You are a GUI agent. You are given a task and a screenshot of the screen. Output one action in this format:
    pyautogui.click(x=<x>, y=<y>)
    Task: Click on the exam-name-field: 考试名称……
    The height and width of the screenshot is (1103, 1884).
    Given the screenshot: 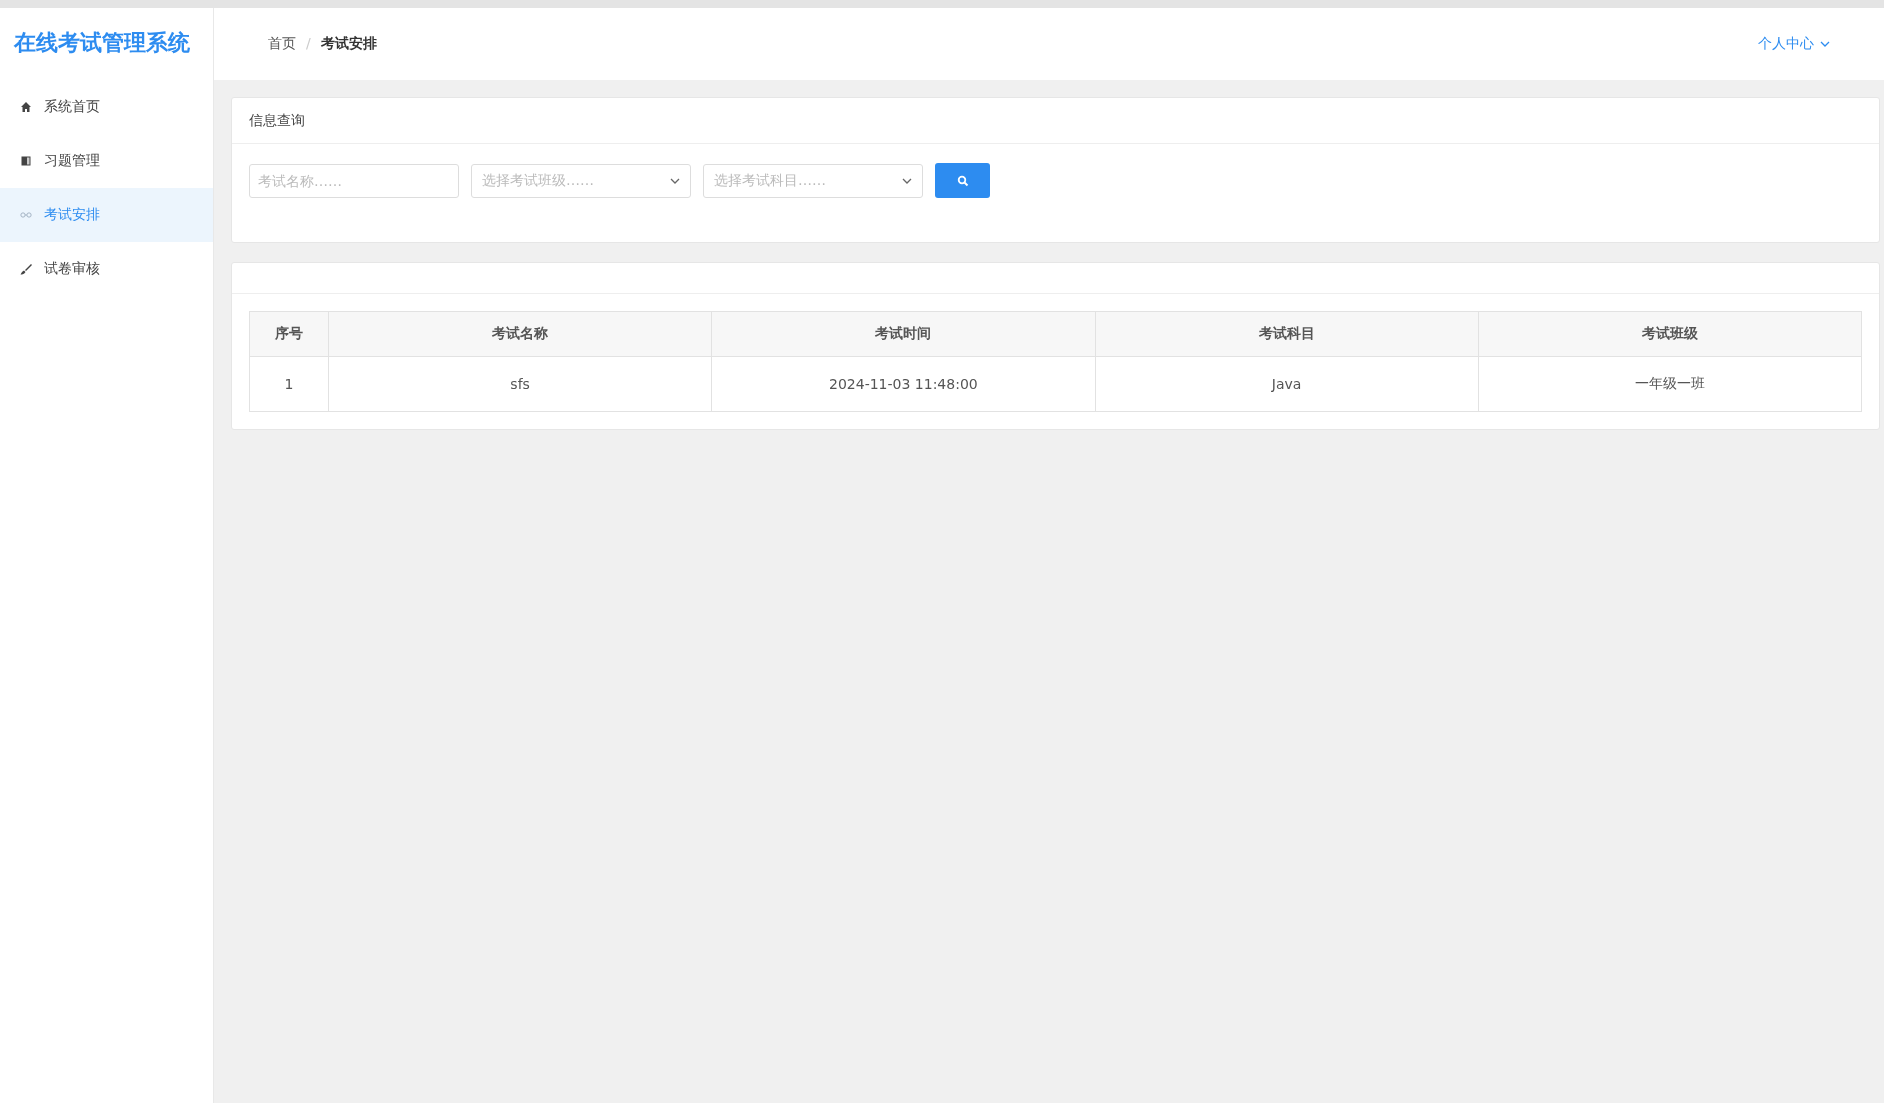 What is the action you would take?
    pyautogui.click(x=354, y=180)
    